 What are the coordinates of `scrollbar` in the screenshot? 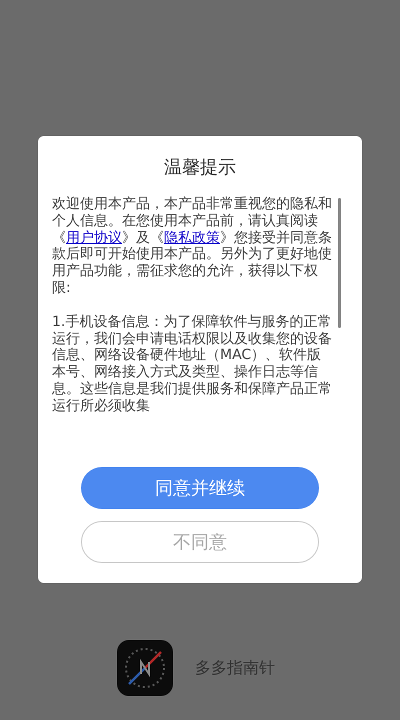 It's located at (339, 263).